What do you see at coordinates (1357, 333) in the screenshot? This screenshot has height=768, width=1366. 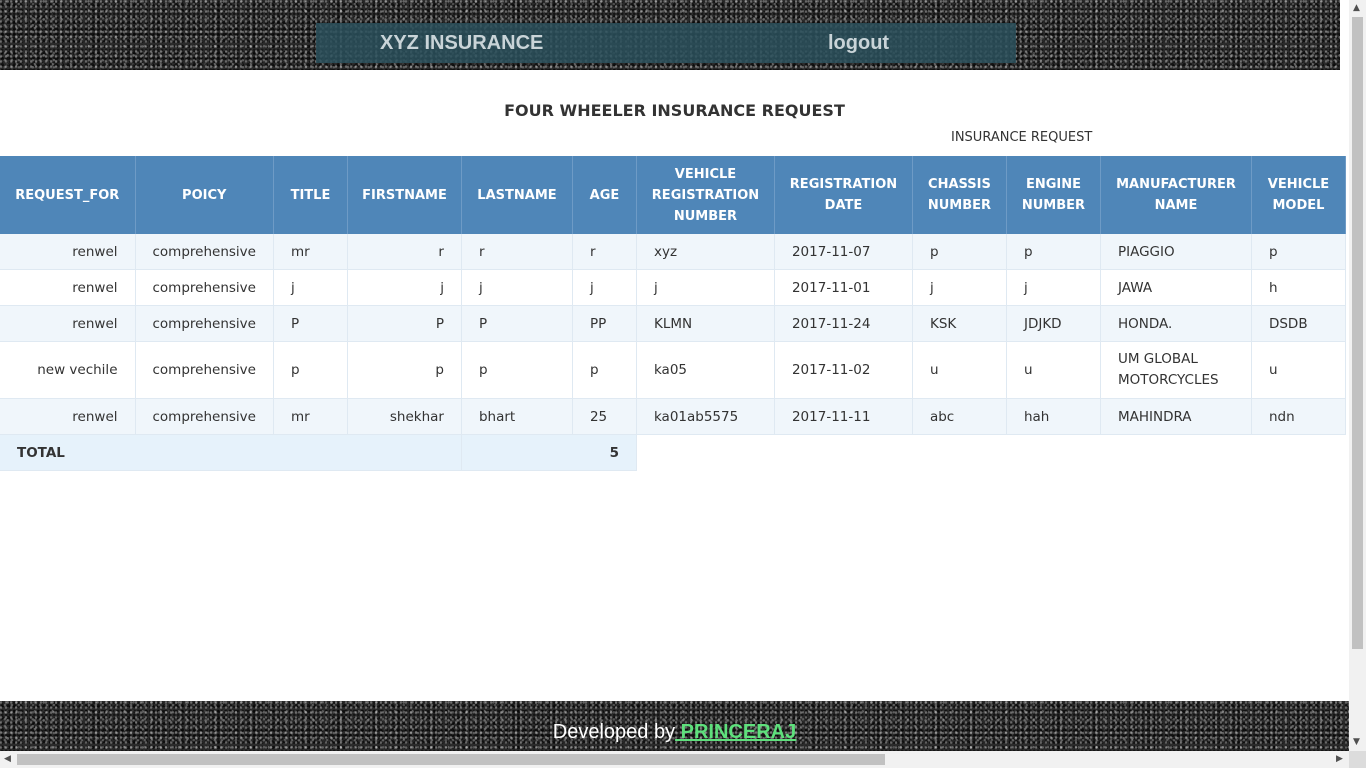 I see `vertical-scroll-thumb` at bounding box center [1357, 333].